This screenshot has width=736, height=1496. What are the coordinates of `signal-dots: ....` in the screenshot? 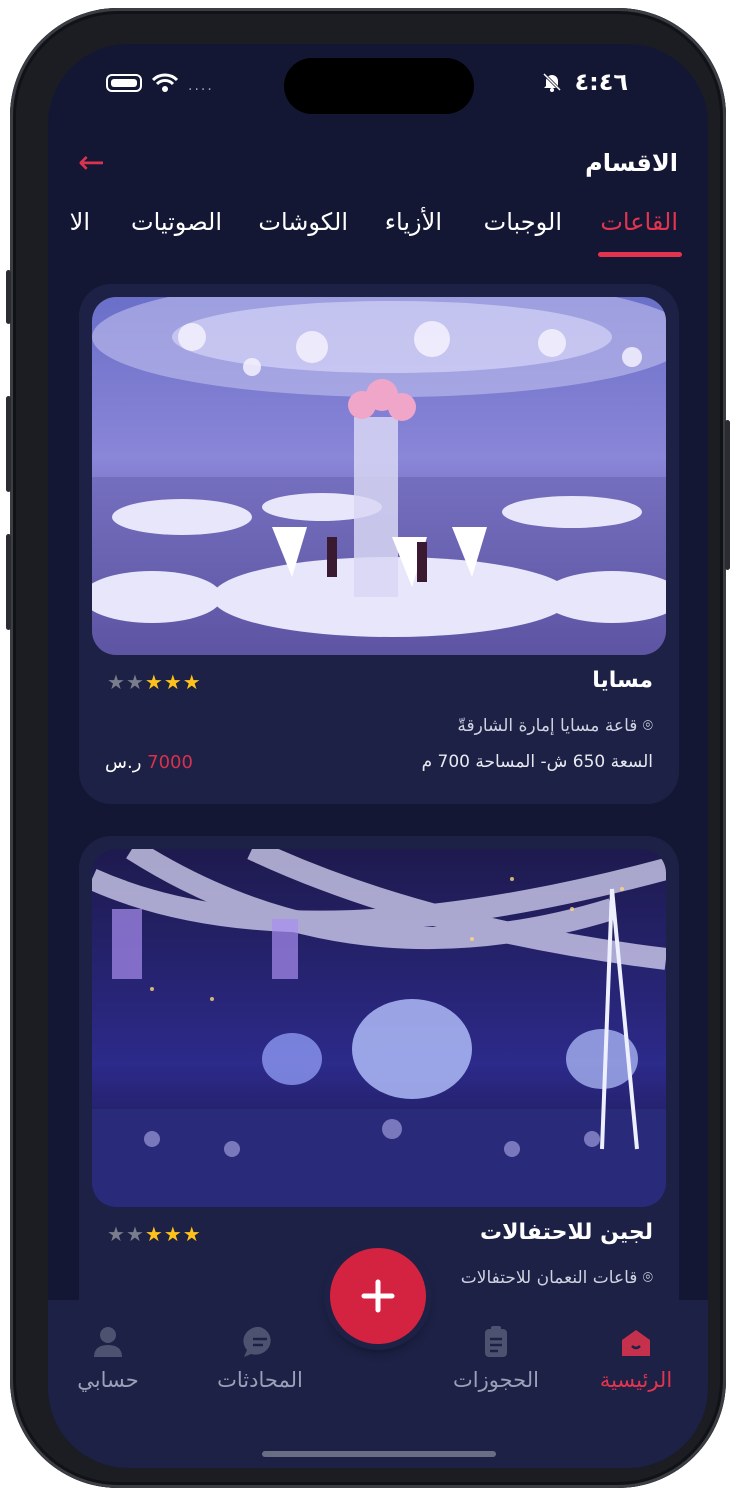 It's located at (201, 86).